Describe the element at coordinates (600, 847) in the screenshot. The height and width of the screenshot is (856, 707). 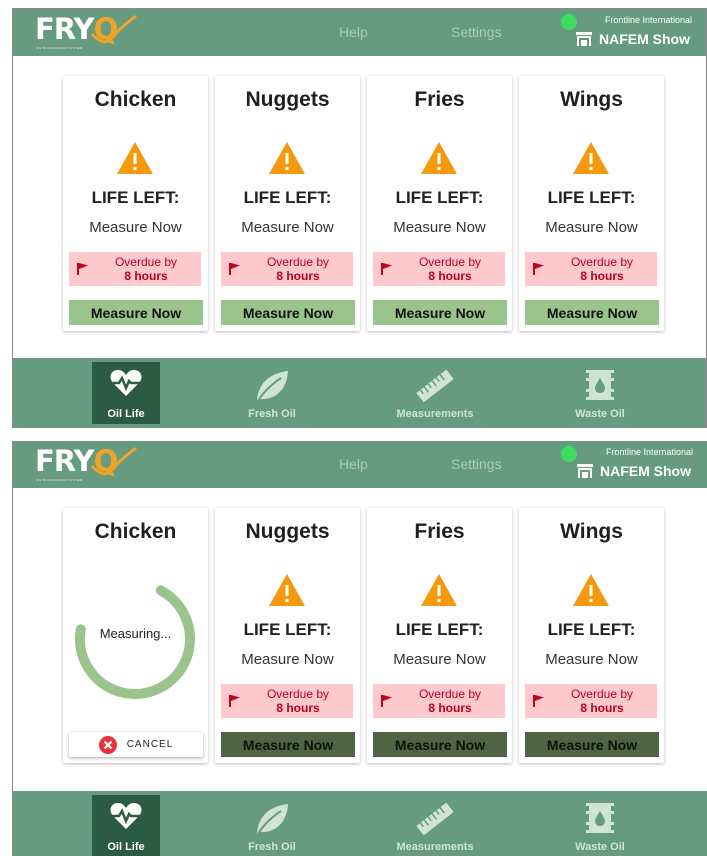
I see `nav-label: Waste Oil` at that location.